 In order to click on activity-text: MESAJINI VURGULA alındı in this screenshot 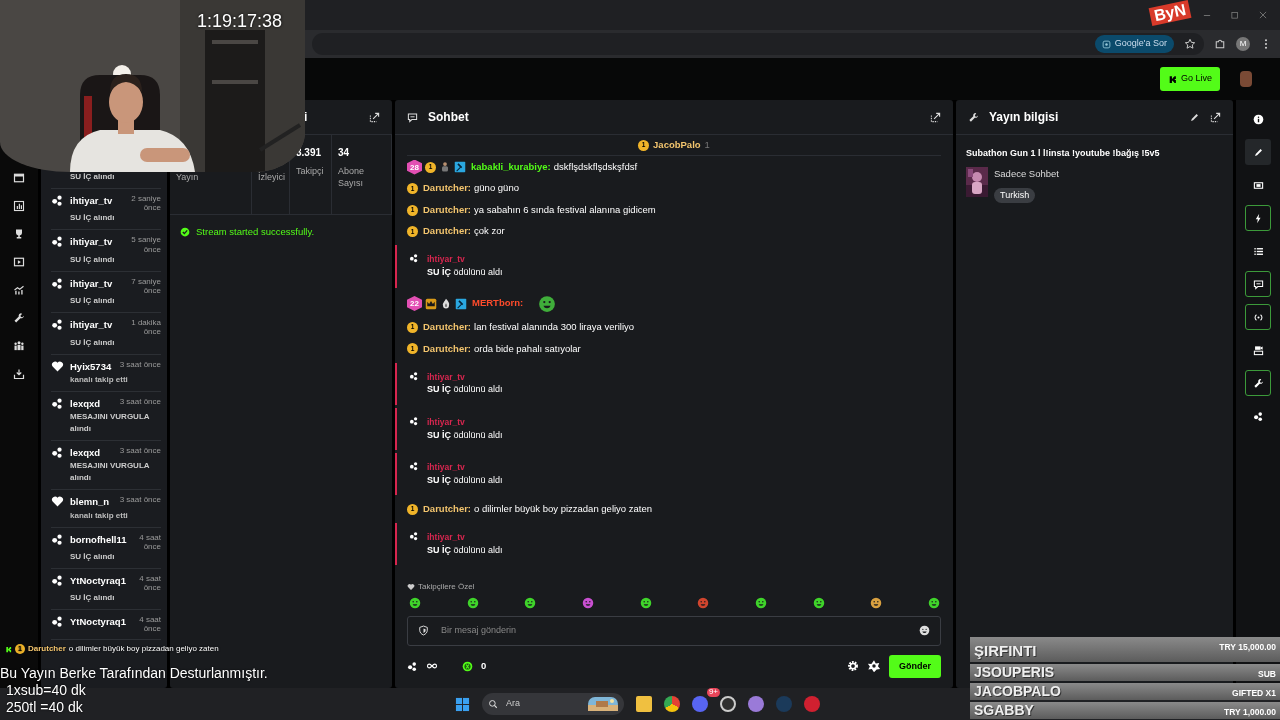, I will do `click(110, 472)`.